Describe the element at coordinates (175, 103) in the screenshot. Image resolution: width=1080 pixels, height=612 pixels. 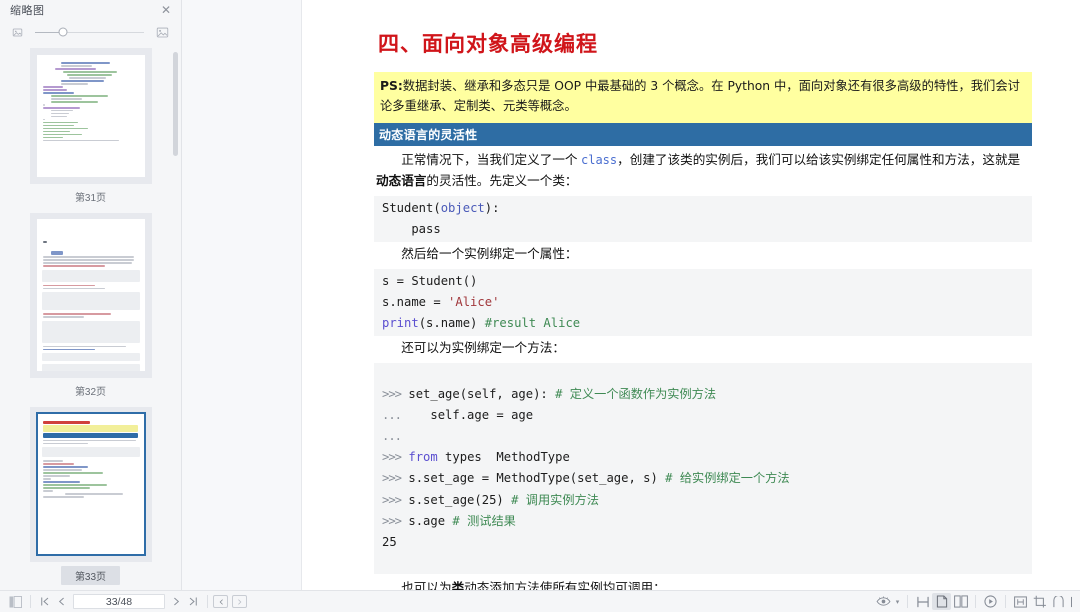
I see `thumbnail-scrollbar` at that location.